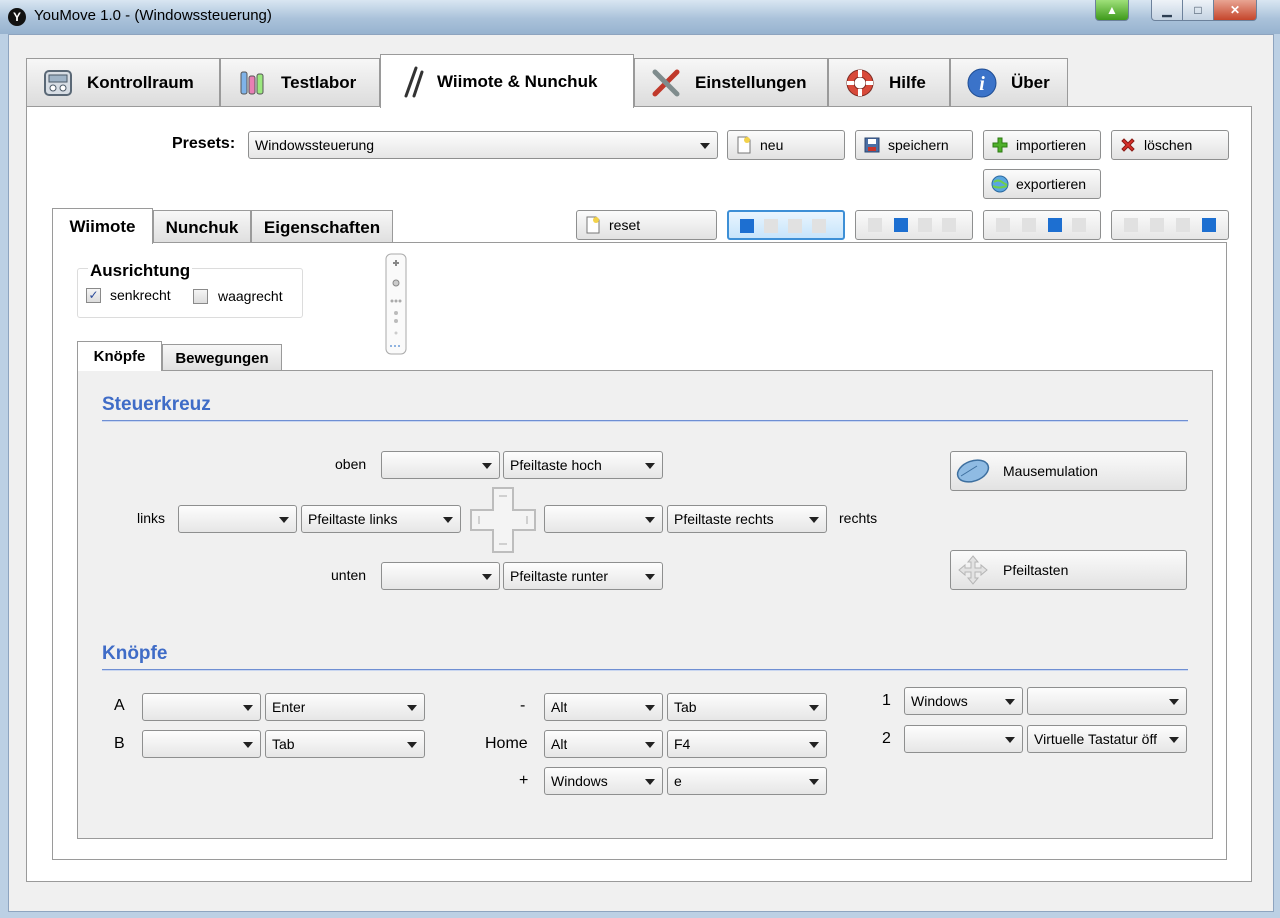 The width and height of the screenshot is (1280, 918). What do you see at coordinates (1030, 82) in the screenshot?
I see `tab-label: Über` at bounding box center [1030, 82].